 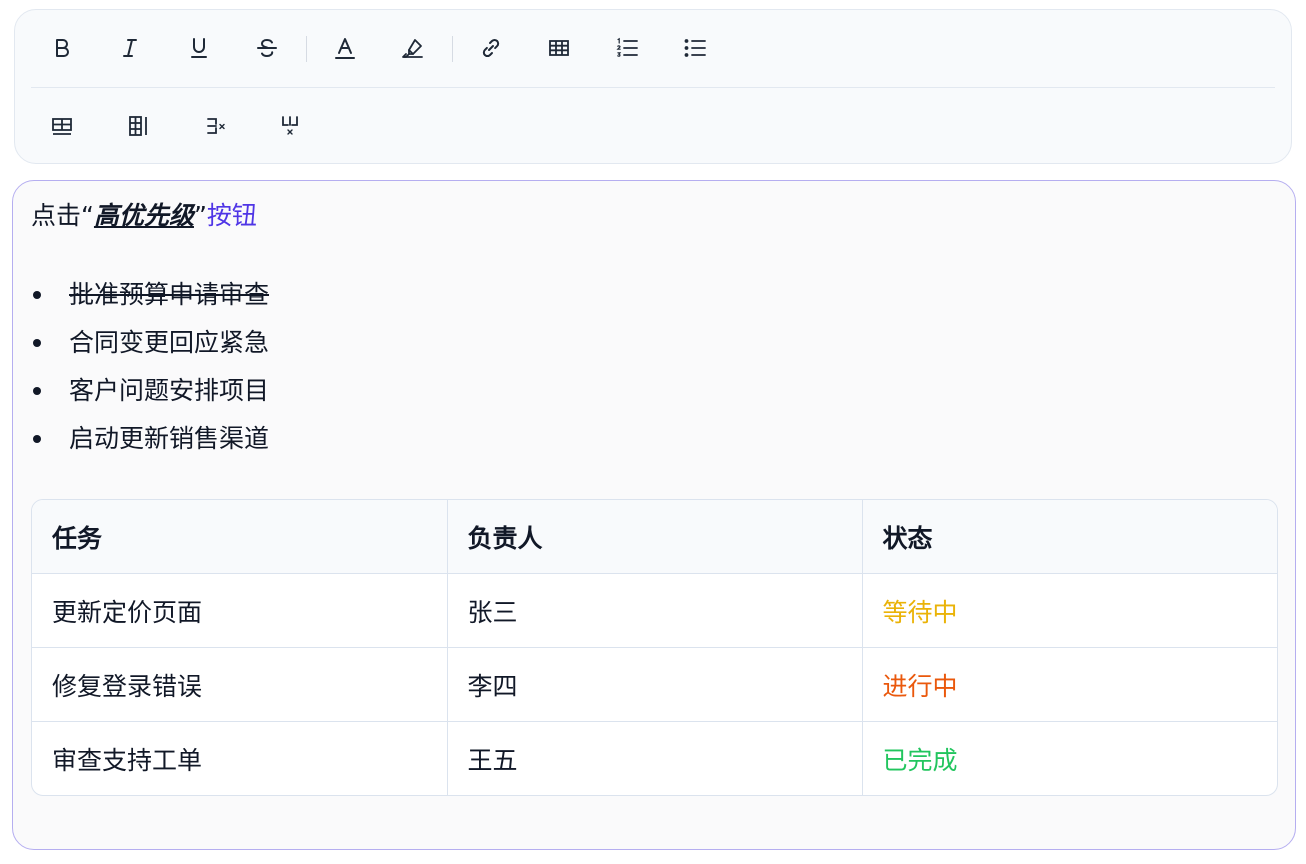 What do you see at coordinates (232, 215) in the screenshot?
I see `button-link: 按钮` at bounding box center [232, 215].